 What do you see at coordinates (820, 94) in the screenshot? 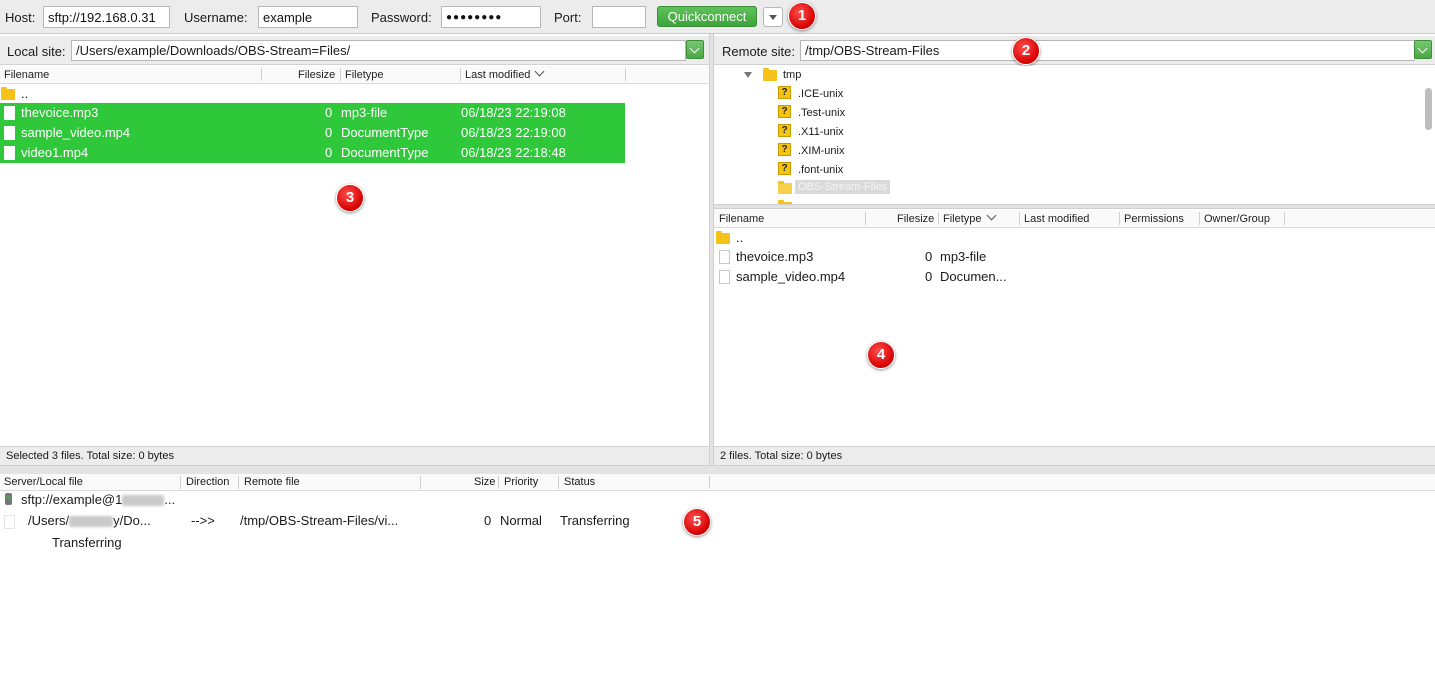
I see `tree-item: .ICE-unix` at bounding box center [820, 94].